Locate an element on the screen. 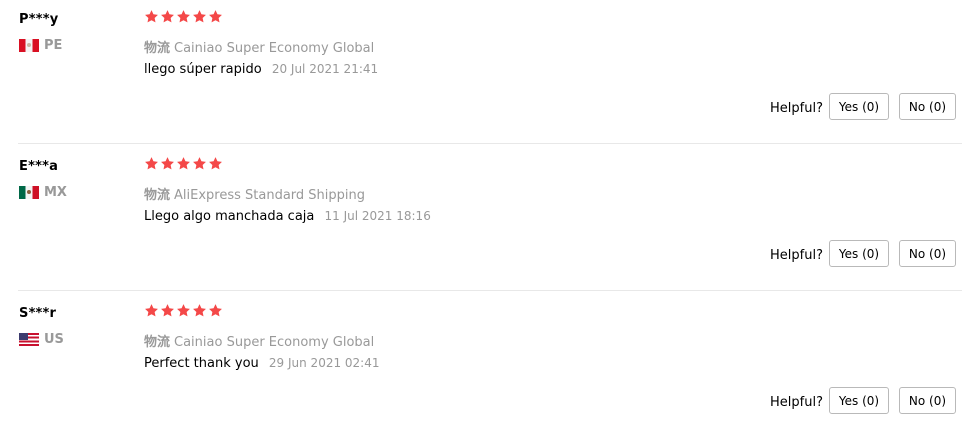 This screenshot has height=441, width=970. country-code: MX is located at coordinates (55, 192).